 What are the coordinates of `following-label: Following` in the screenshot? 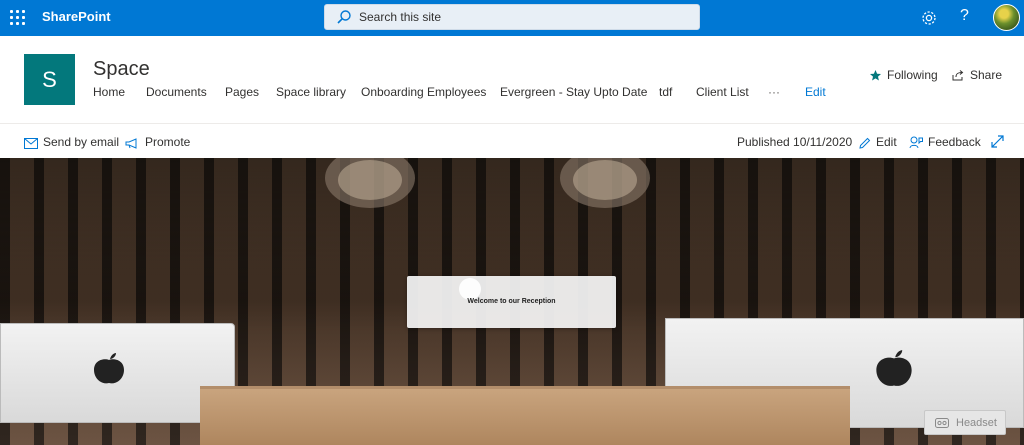 It's located at (912, 75).